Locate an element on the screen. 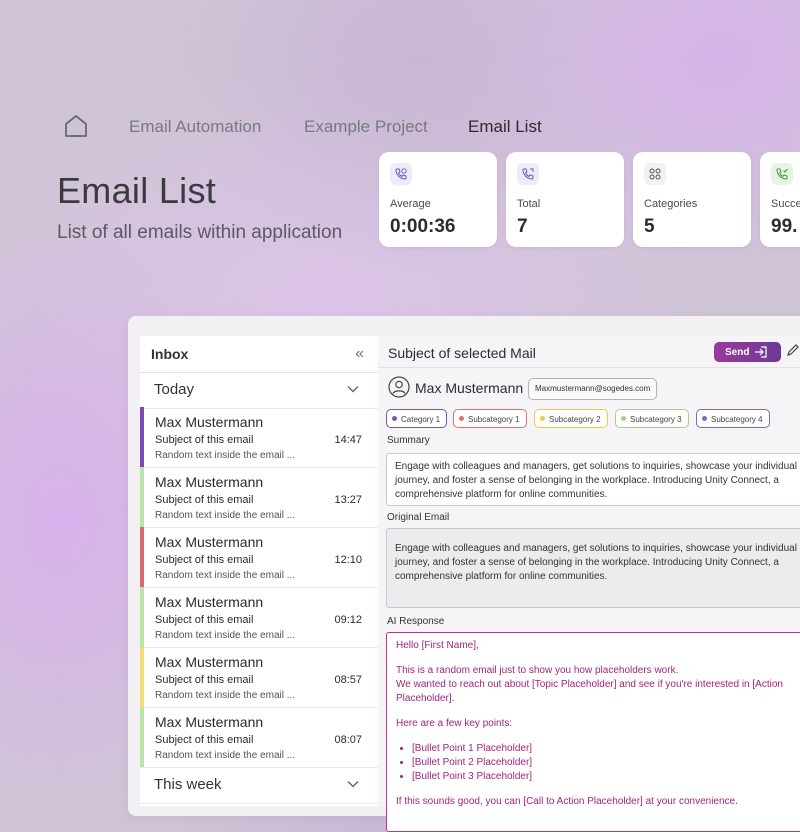 The width and height of the screenshot is (800, 832). stat-label: Categories is located at coordinates (671, 204).